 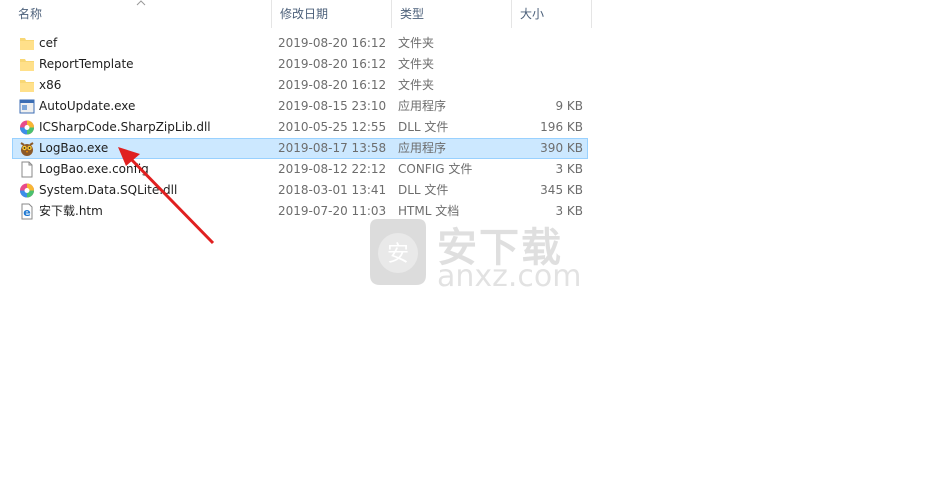 I want to click on column-type: 类型, so click(x=452, y=14).